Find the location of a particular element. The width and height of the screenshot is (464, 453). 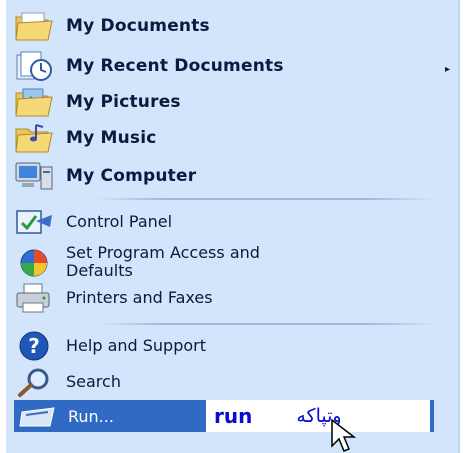

menu-item-printers-and-faxes: Printers and Faxes is located at coordinates (113, 298).